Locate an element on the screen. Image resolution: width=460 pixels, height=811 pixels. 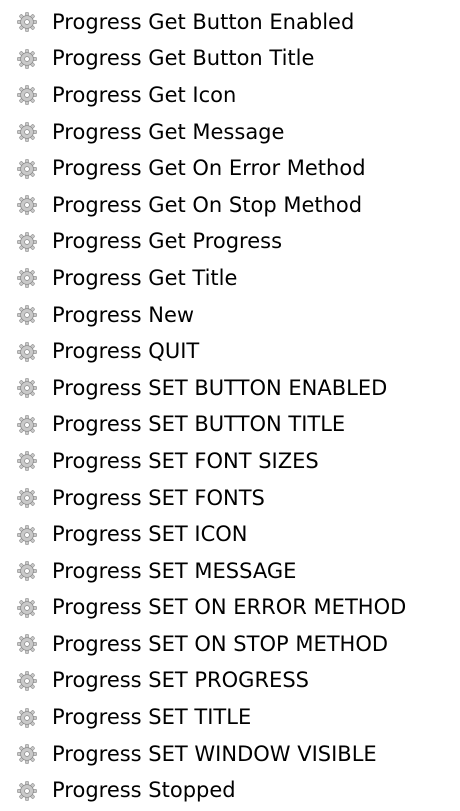
list-item: Progress Get Button Enabled is located at coordinates (238, 22).